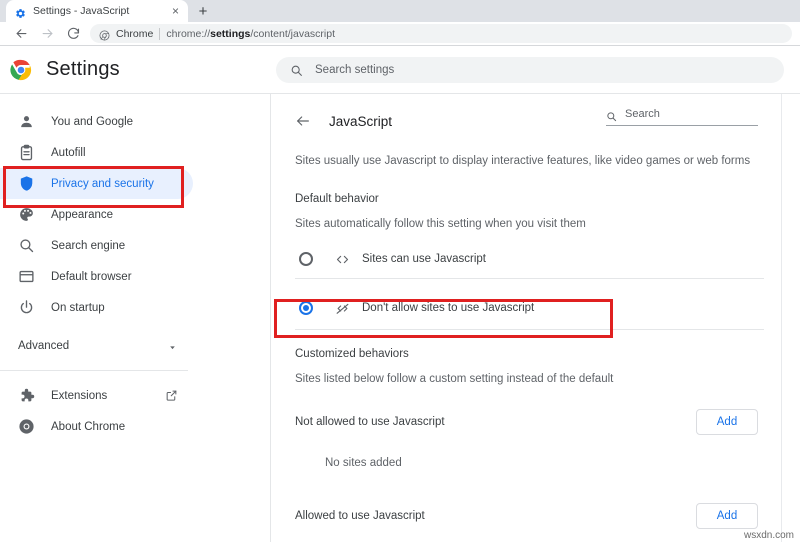  What do you see at coordinates (535, 516) in the screenshot?
I see `group-allowed-to-use-javascript: Allowed to use Javascript Add` at bounding box center [535, 516].